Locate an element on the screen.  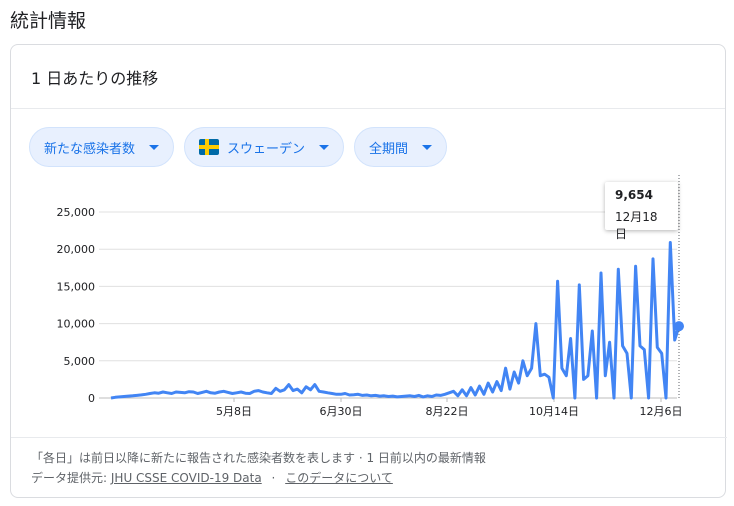
card-header: 1 日あたりの推移 is located at coordinates (368, 77).